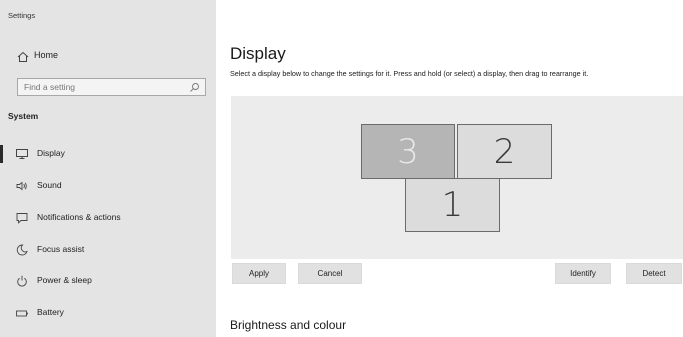 The image size is (683, 337). Describe the element at coordinates (108, 250) in the screenshot. I see `sidebar-item-focus-assist: Focus assist` at that location.